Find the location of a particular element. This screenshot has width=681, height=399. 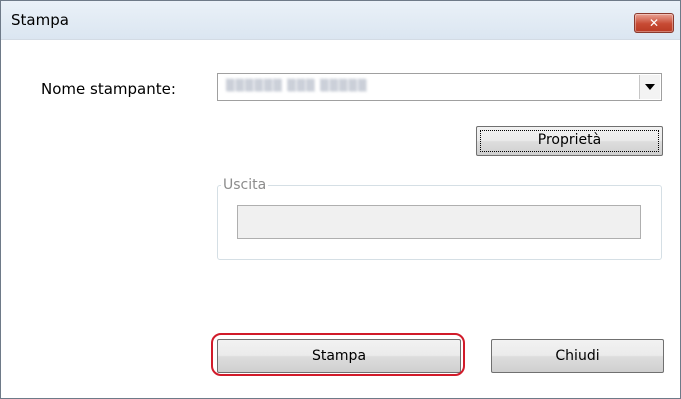

printer-select: ▒▒▒▒▒▒ ▒▒▒ ▒▒▒▒▒ is located at coordinates (439, 87).